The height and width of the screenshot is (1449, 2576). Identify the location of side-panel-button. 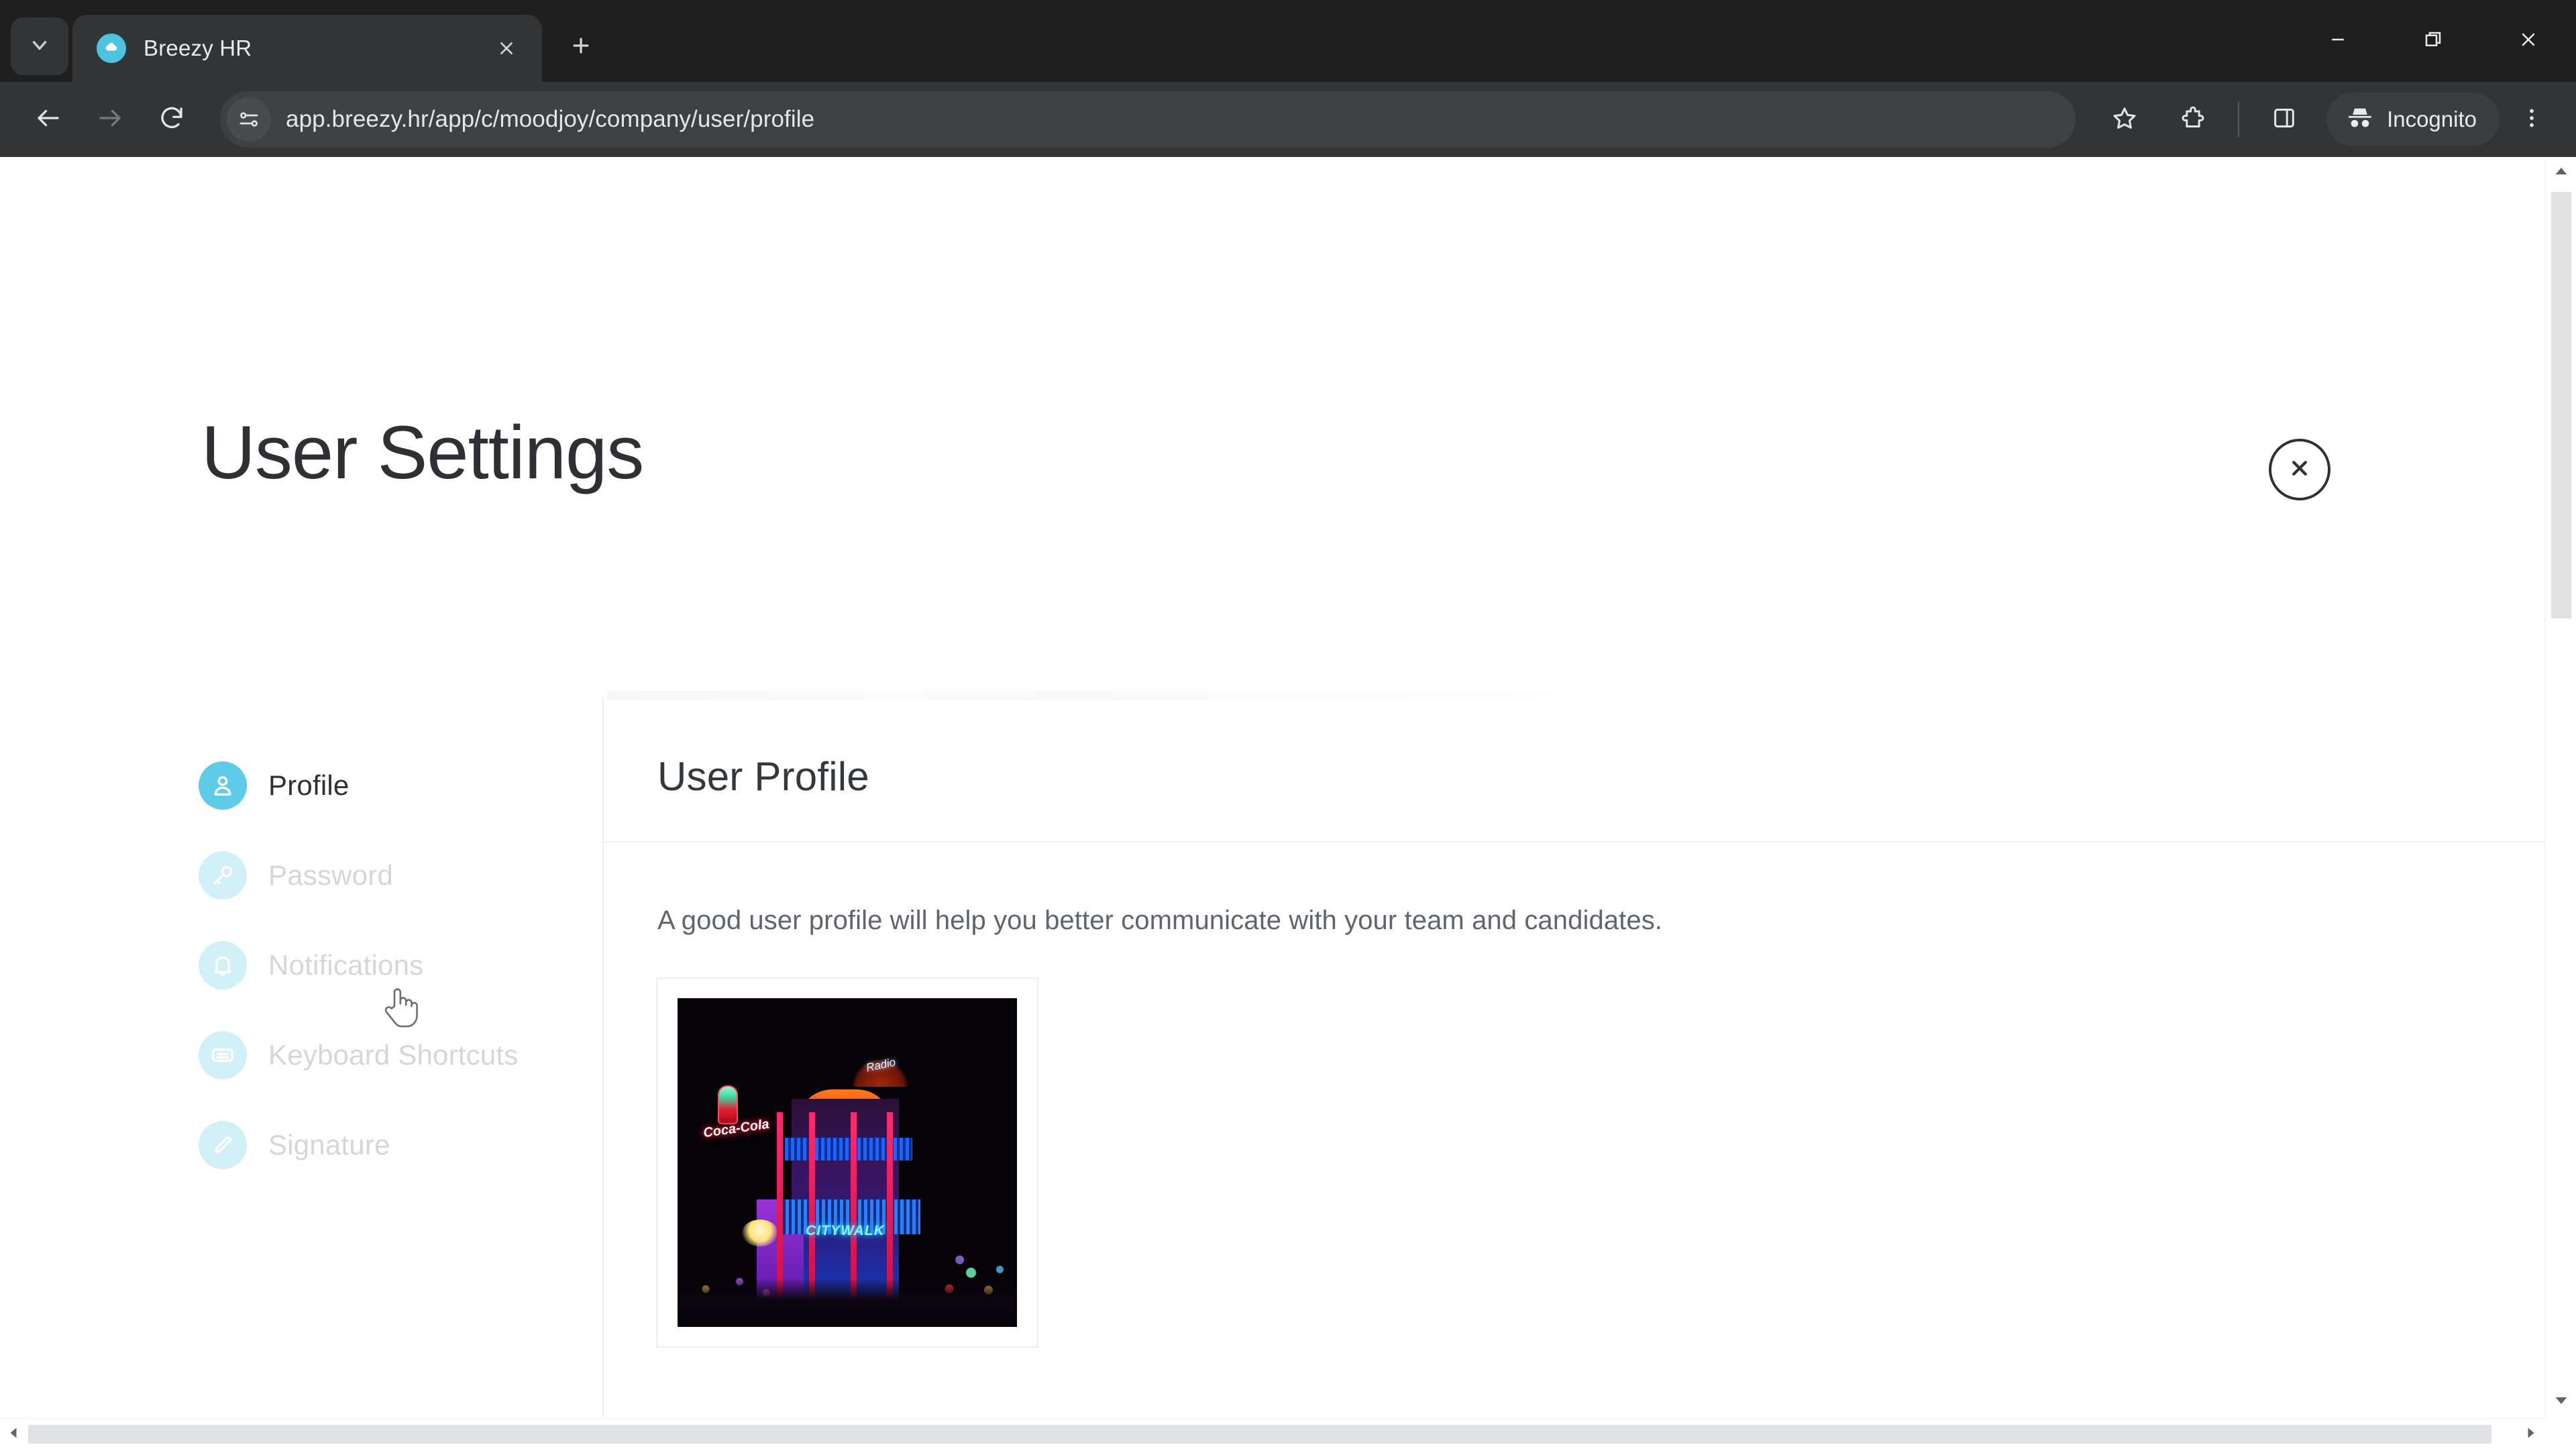
(2284, 119).